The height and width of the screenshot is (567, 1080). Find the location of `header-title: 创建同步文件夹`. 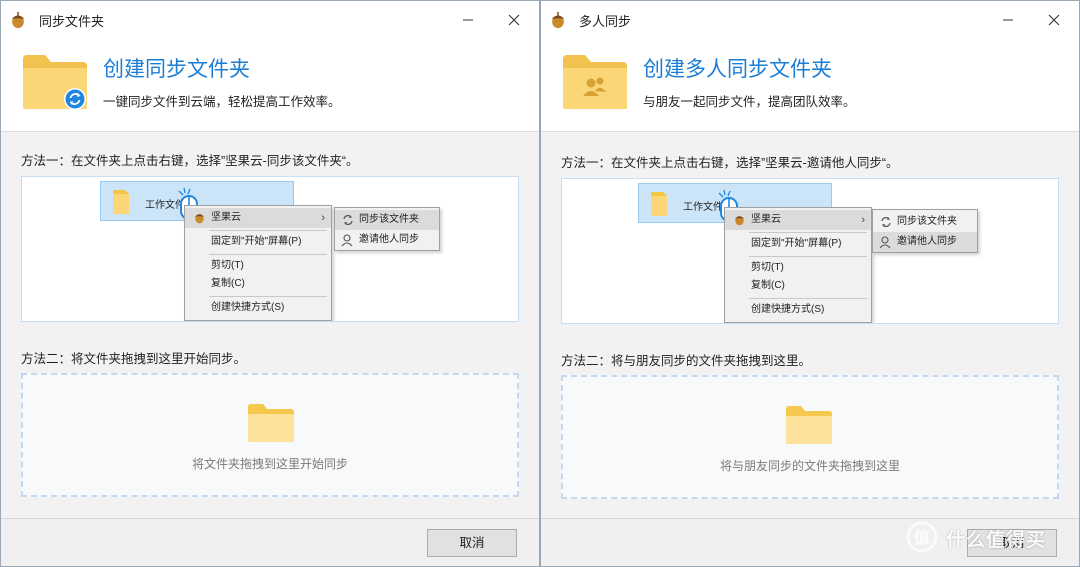

header-title: 创建同步文件夹 is located at coordinates (176, 69).